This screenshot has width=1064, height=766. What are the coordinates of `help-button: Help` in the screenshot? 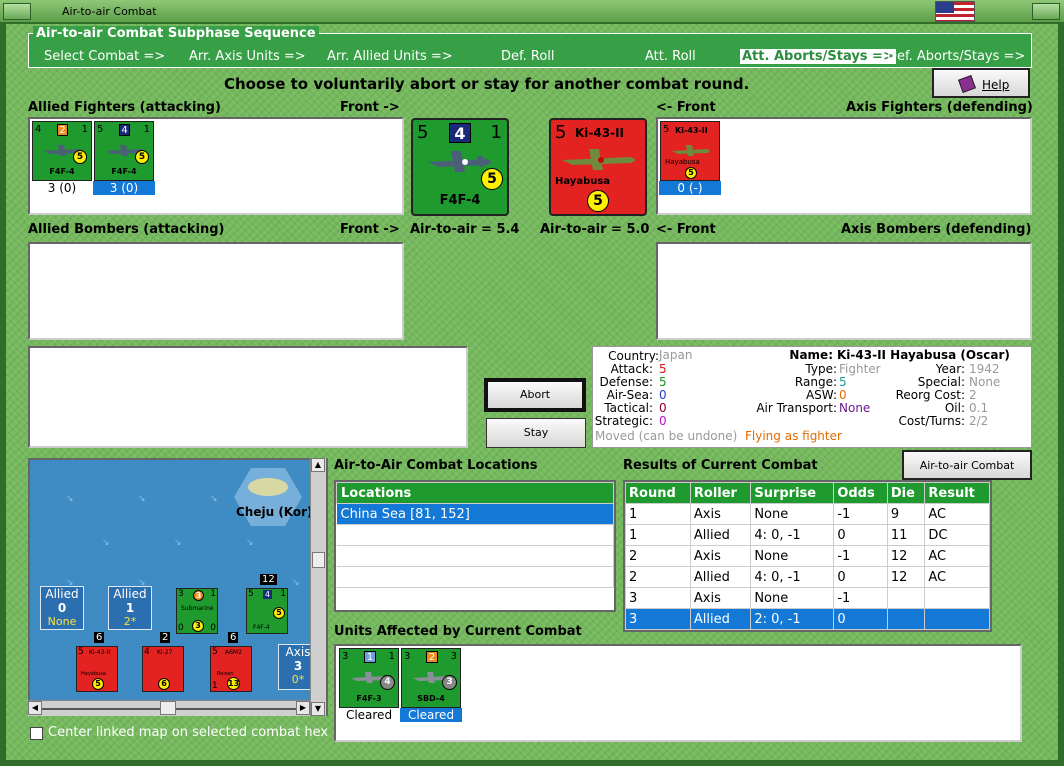 It's located at (981, 83).